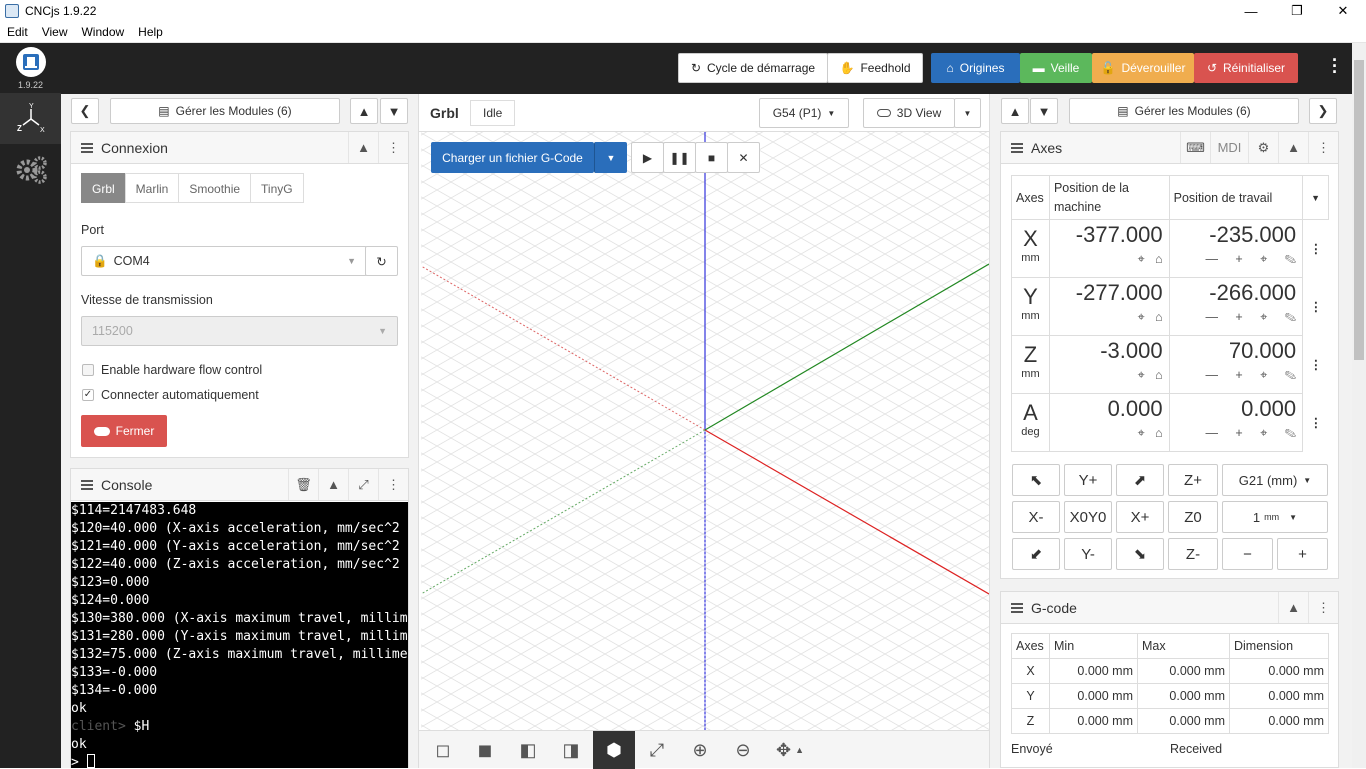  What do you see at coordinates (909, 113) in the screenshot?
I see `view-mode-button: 3D View` at bounding box center [909, 113].